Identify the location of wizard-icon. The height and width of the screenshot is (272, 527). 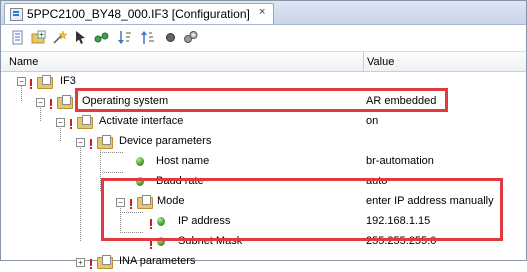
(59, 37).